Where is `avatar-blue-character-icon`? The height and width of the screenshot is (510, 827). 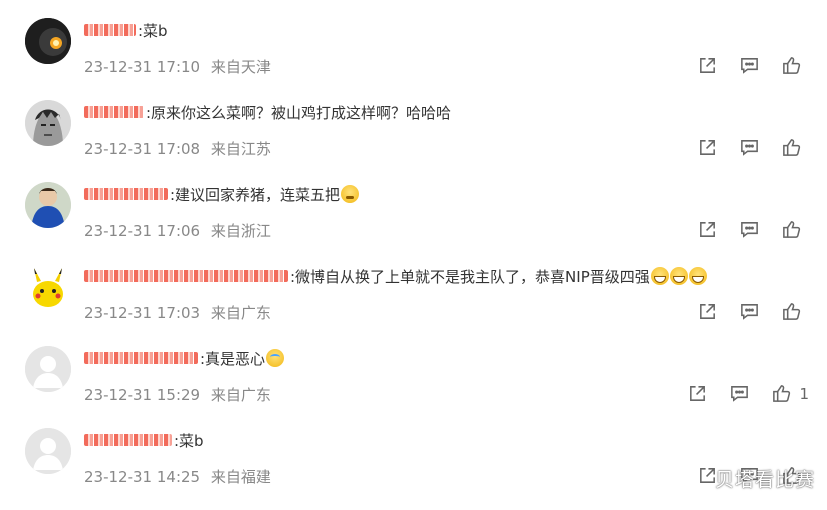
avatar-blue-character-icon is located at coordinates (48, 205).